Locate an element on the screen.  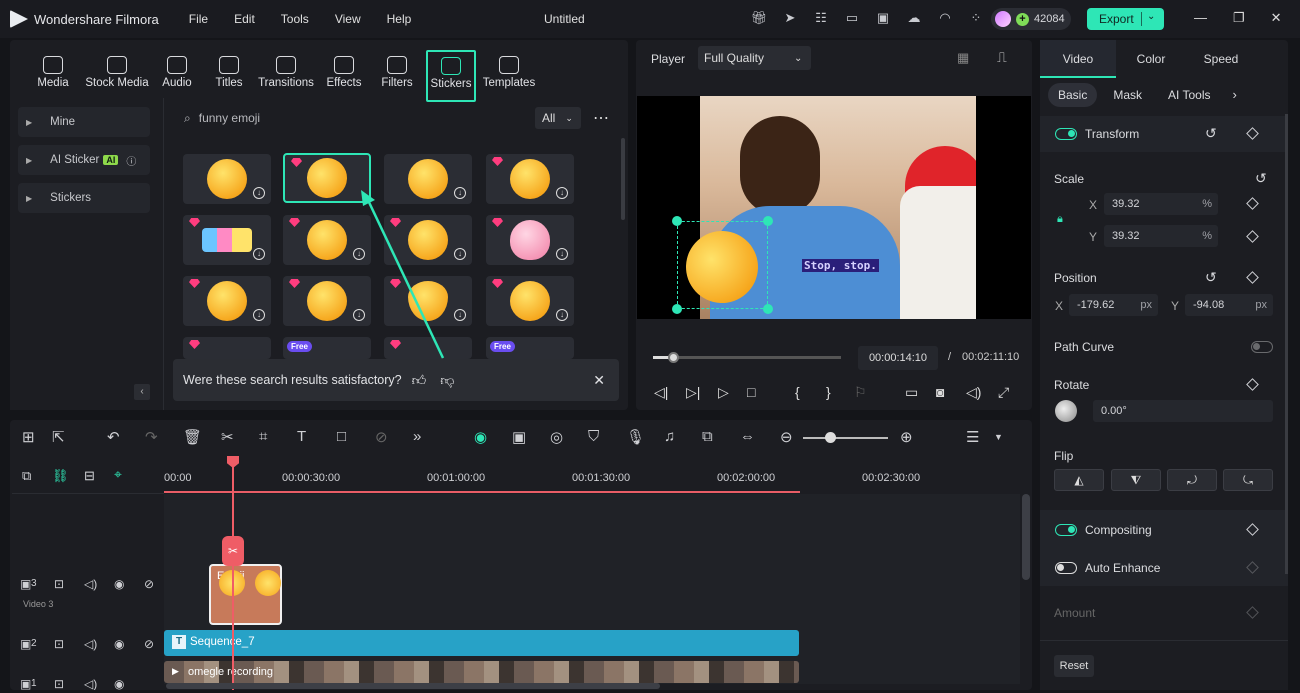
tab-titles: Titles is located at coordinates (229, 69).